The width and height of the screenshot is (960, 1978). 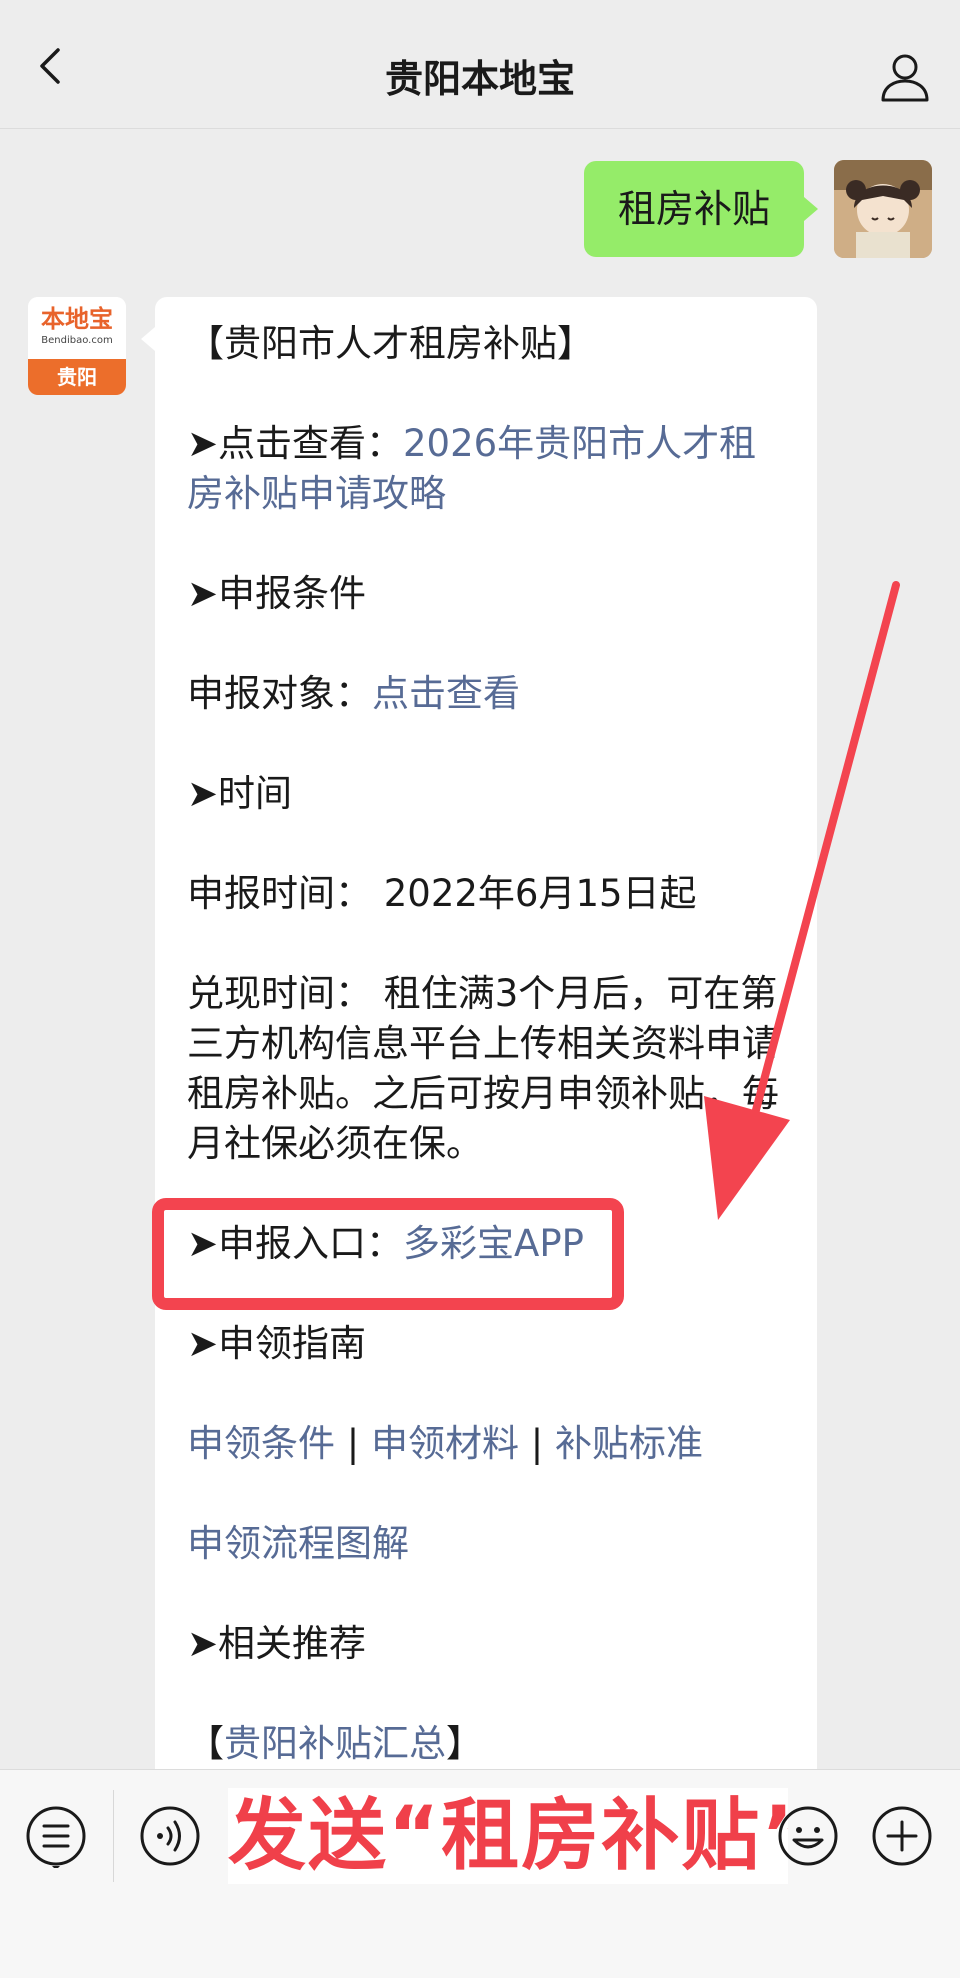 What do you see at coordinates (464, 1743) in the screenshot?
I see `summary-close: 】` at bounding box center [464, 1743].